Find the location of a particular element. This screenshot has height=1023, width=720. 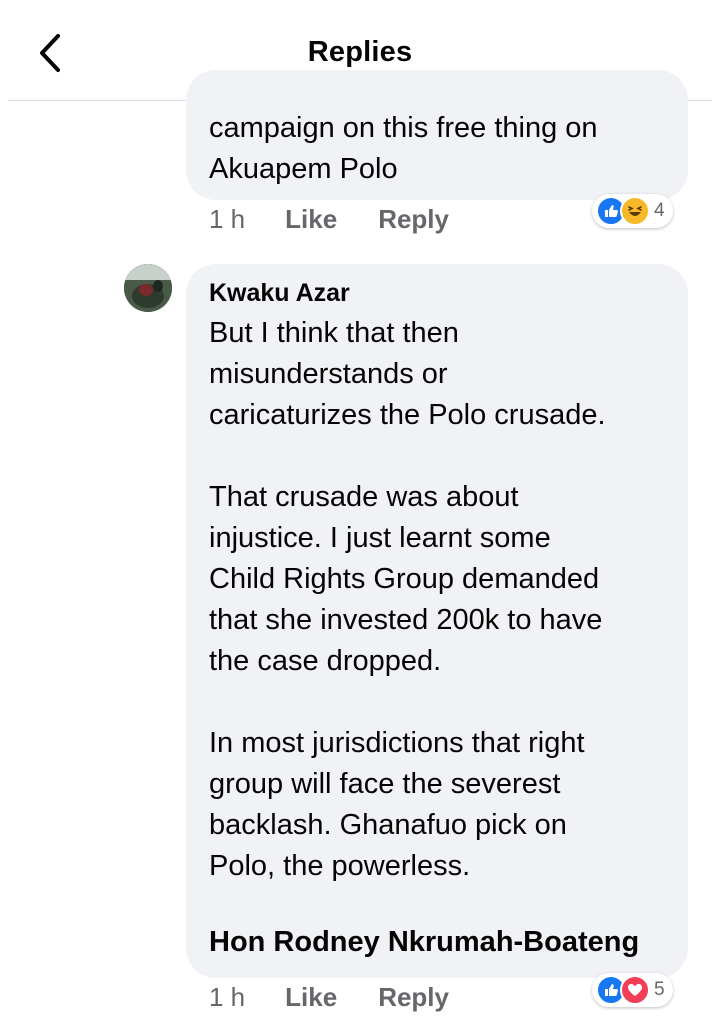

mentioned-name: Hon Rodney Nkrumah-Boateng is located at coordinates (424, 942).